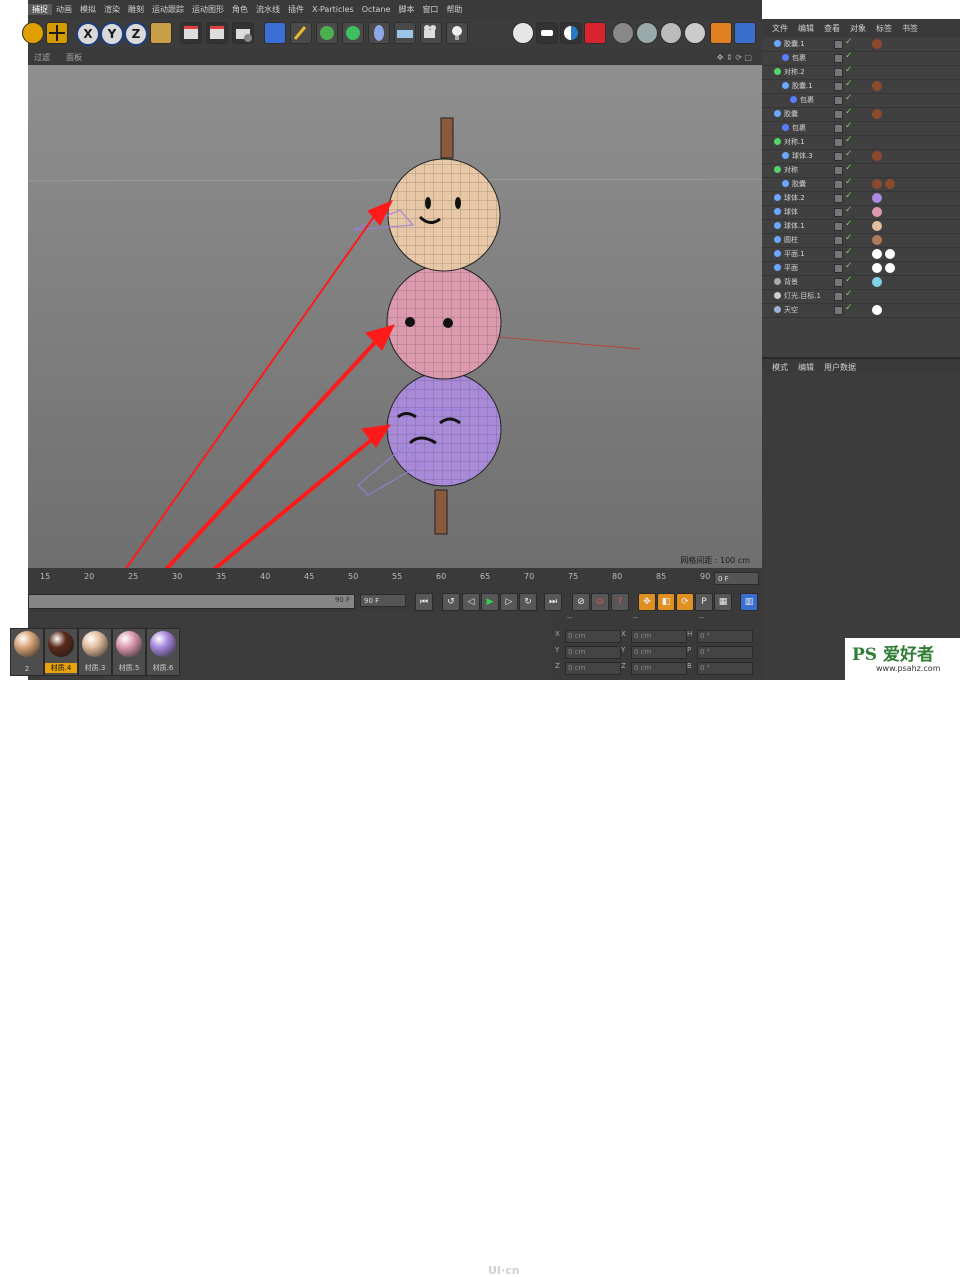 Image resolution: width=960 pixels, height=1277 pixels. I want to click on viewport-nav-icons: ✥ ⇕ ⟳ ▢, so click(734, 57).